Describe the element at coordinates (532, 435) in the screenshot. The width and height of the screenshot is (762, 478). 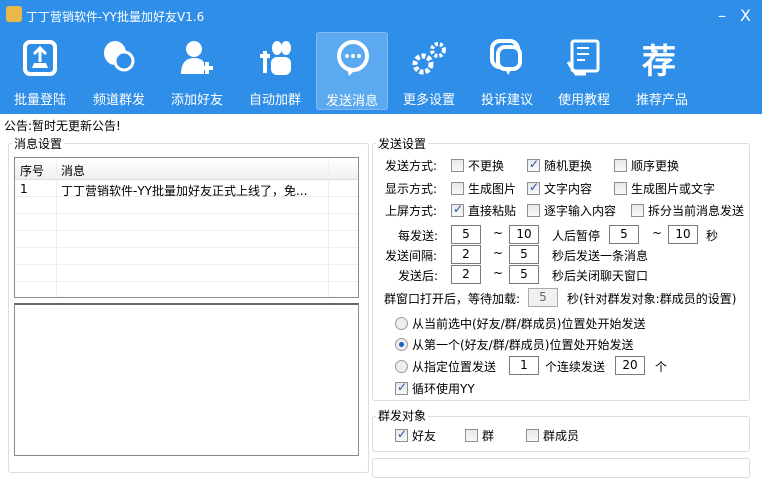
I see `target-group-members-checkbox` at that location.